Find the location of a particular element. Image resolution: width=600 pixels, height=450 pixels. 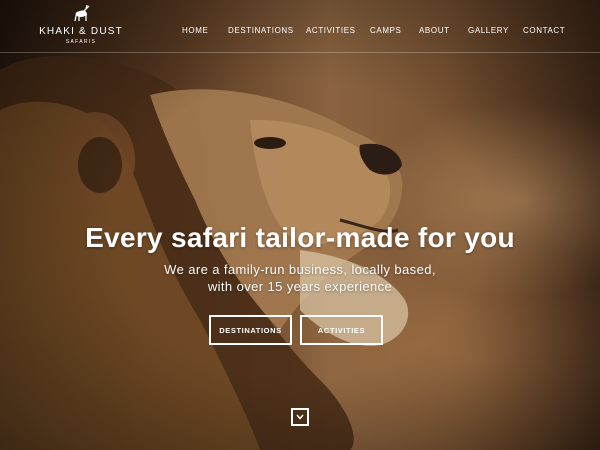

hero-subline-2: with over 15 years experience is located at coordinates (300, 286).